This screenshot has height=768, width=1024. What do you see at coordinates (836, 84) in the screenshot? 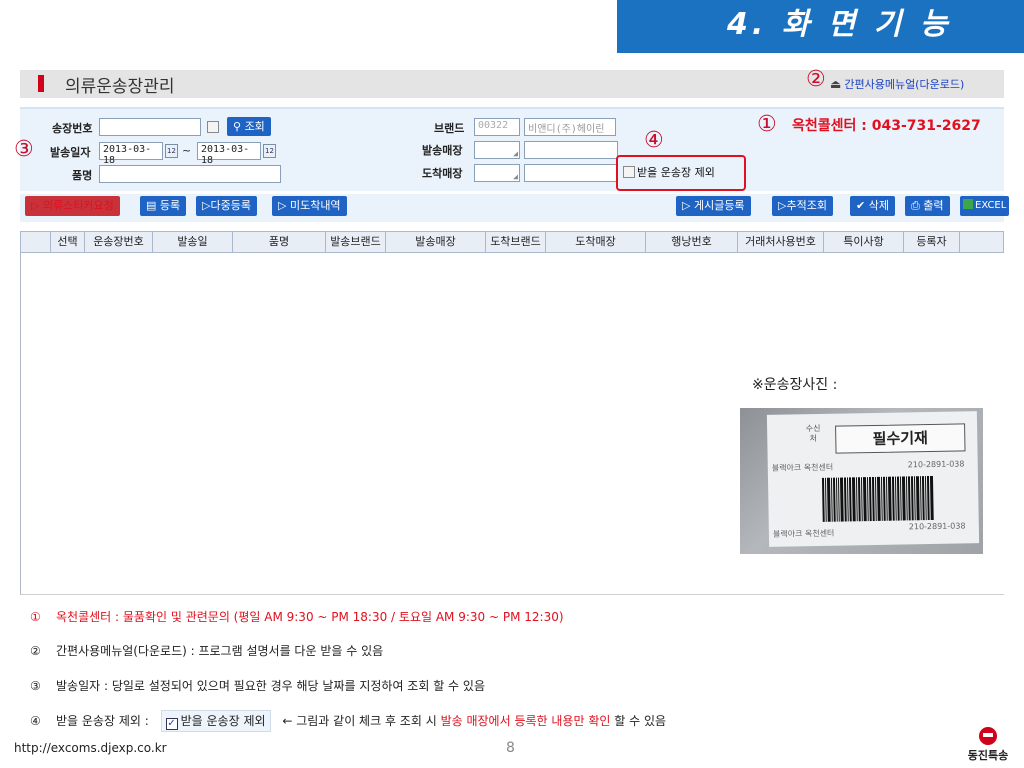
I see `download-icon: ⏏` at bounding box center [836, 84].